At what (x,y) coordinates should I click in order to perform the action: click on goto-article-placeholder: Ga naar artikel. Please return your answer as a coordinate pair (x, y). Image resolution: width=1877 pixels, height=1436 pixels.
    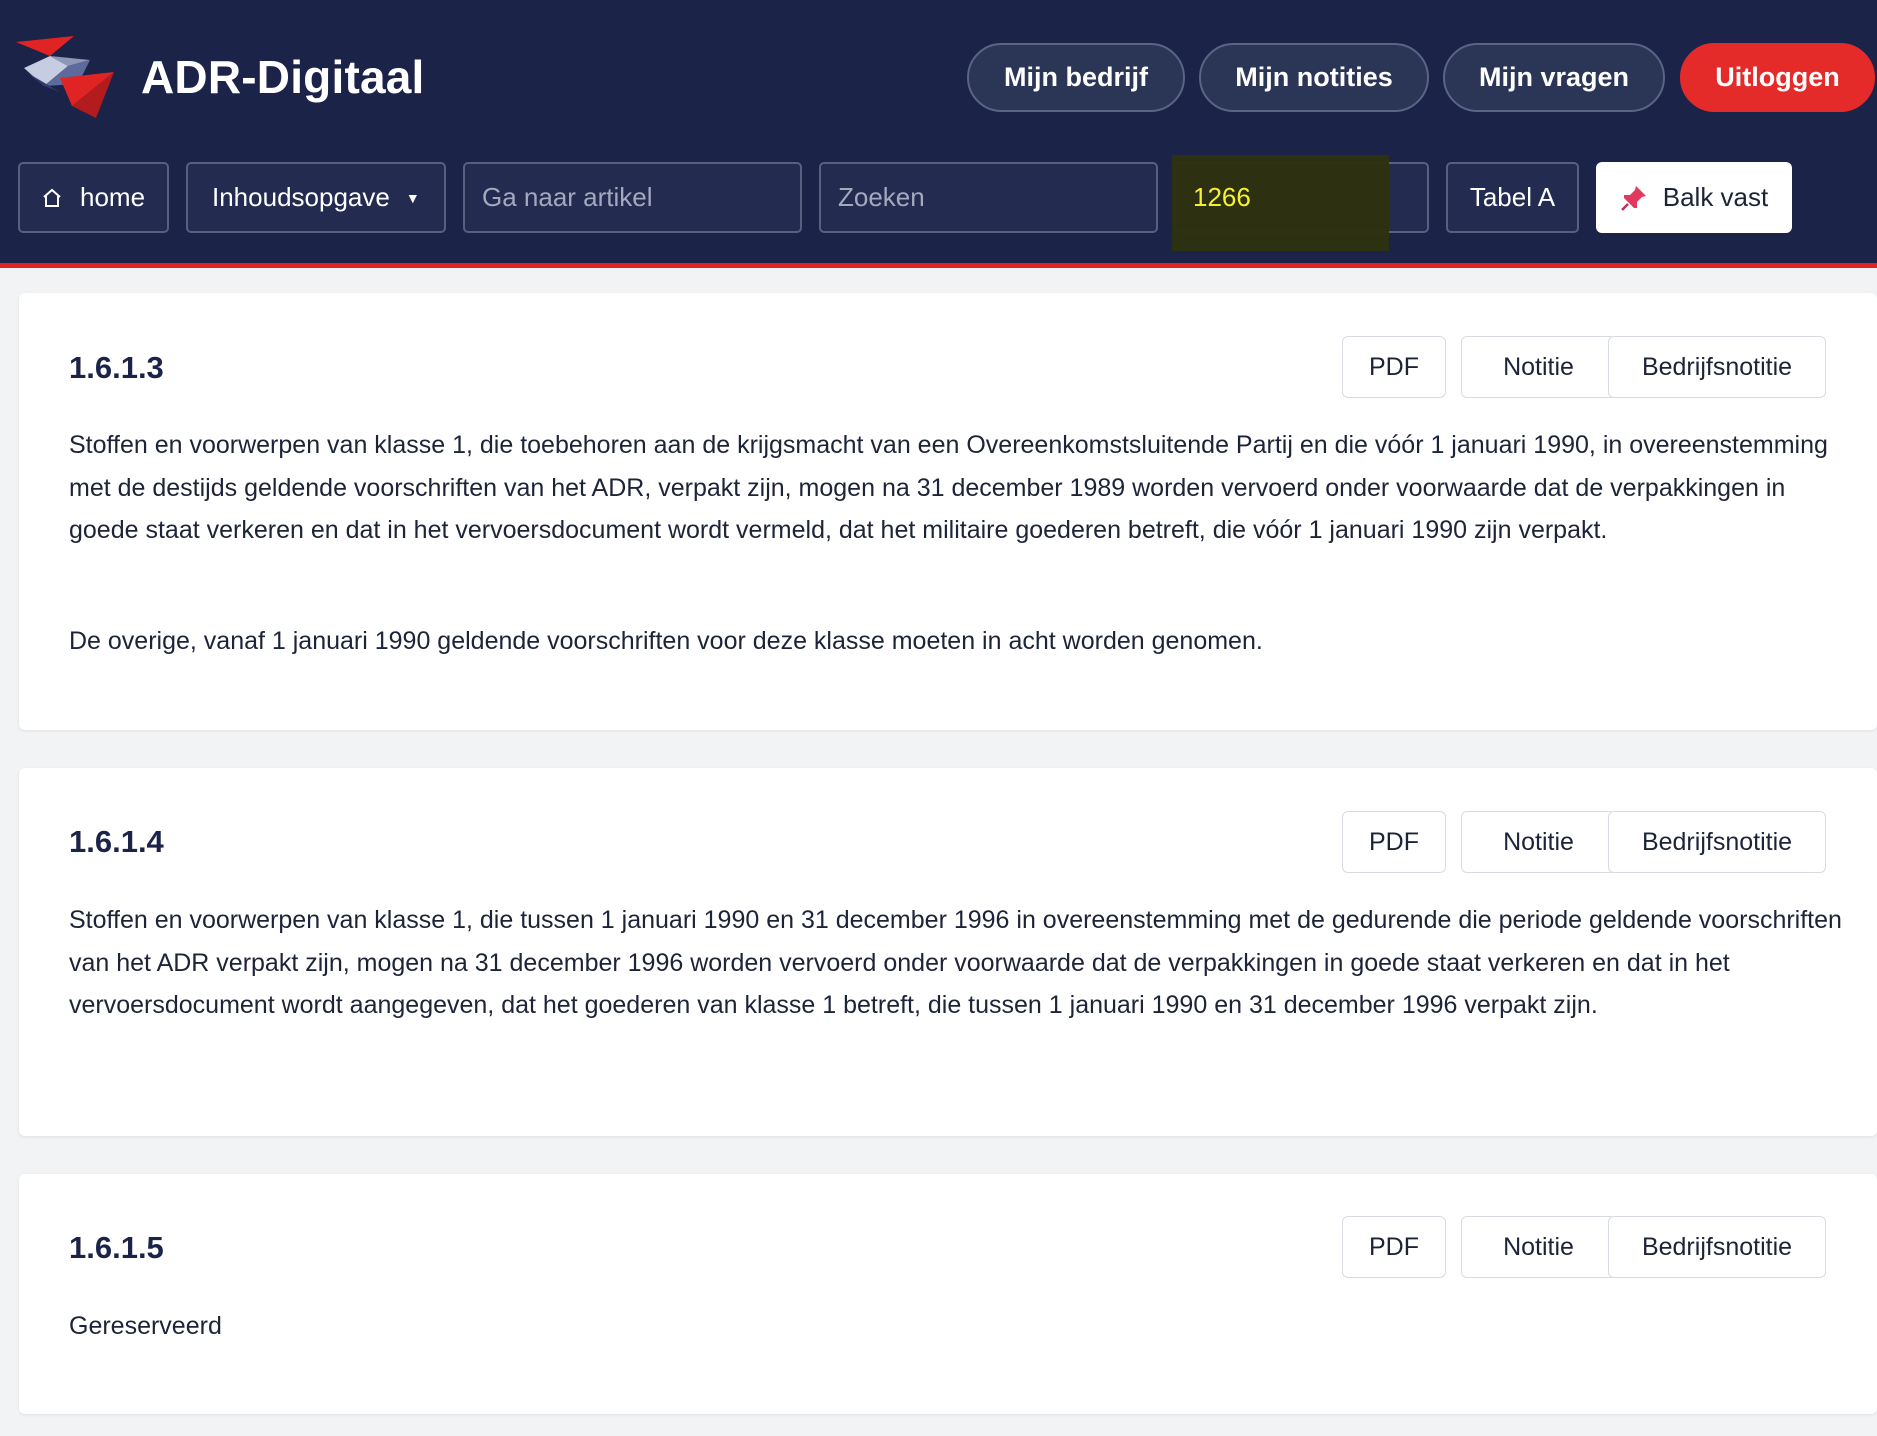
    Looking at the image, I should click on (567, 197).